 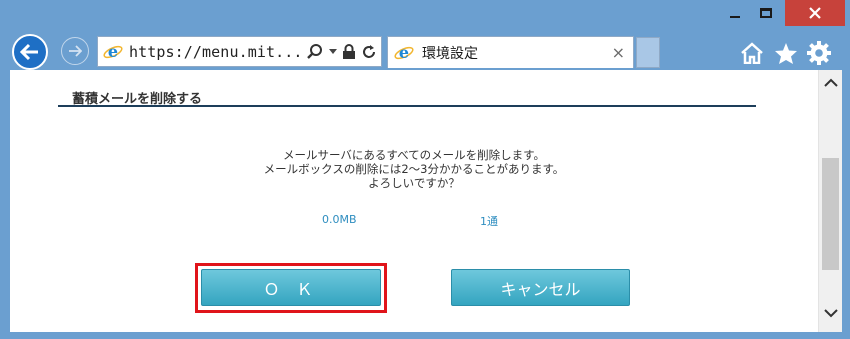 I want to click on forward-button, so click(x=75, y=51).